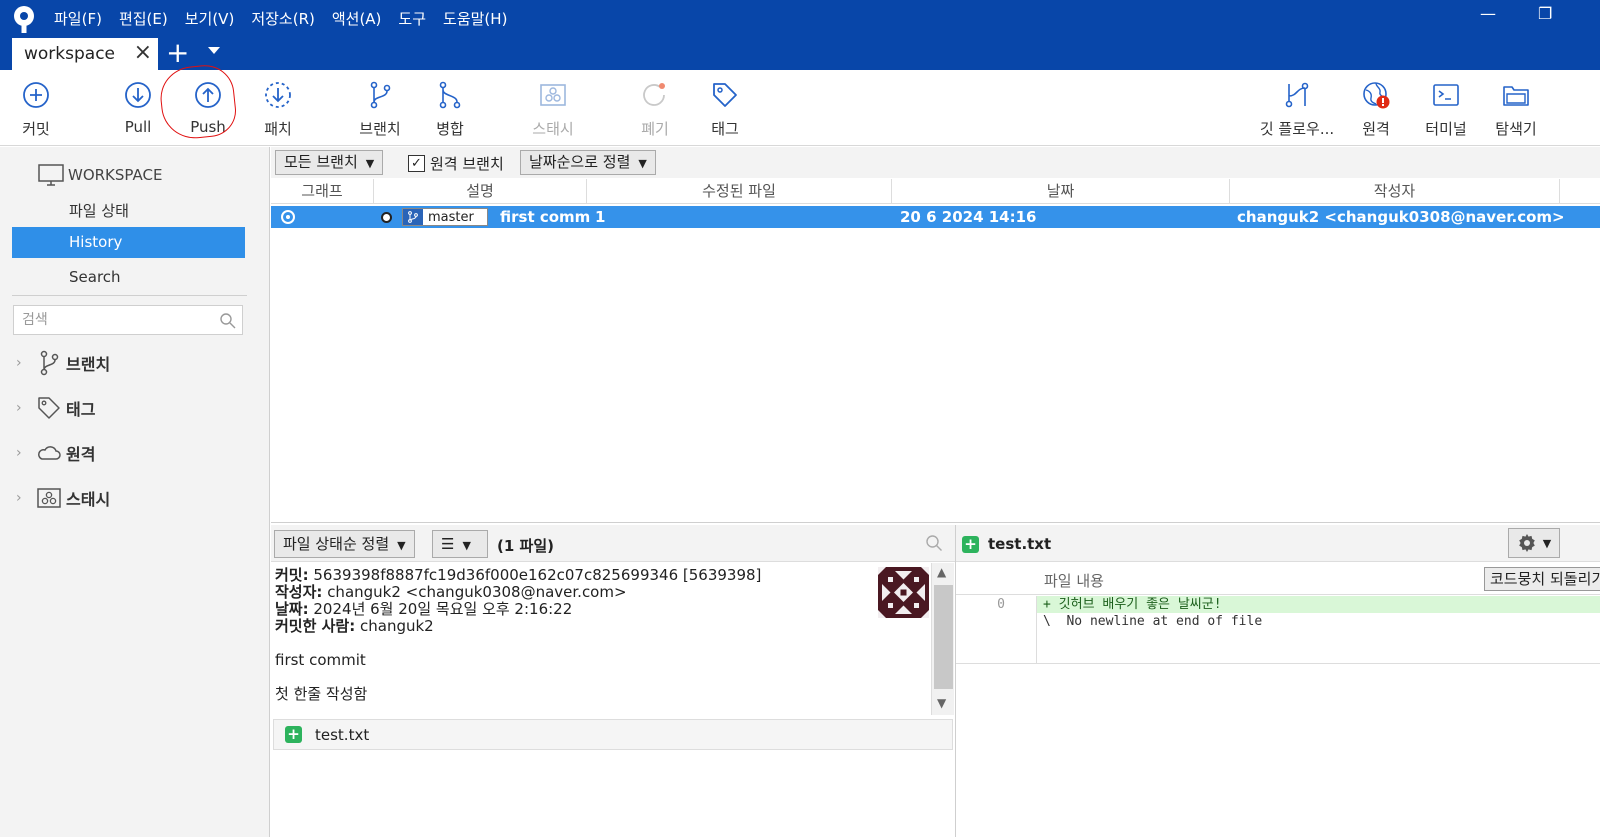 This screenshot has height=837, width=1600. Describe the element at coordinates (128, 211) in the screenshot. I see `sidebar-item-file-status: 파일 상태` at that location.